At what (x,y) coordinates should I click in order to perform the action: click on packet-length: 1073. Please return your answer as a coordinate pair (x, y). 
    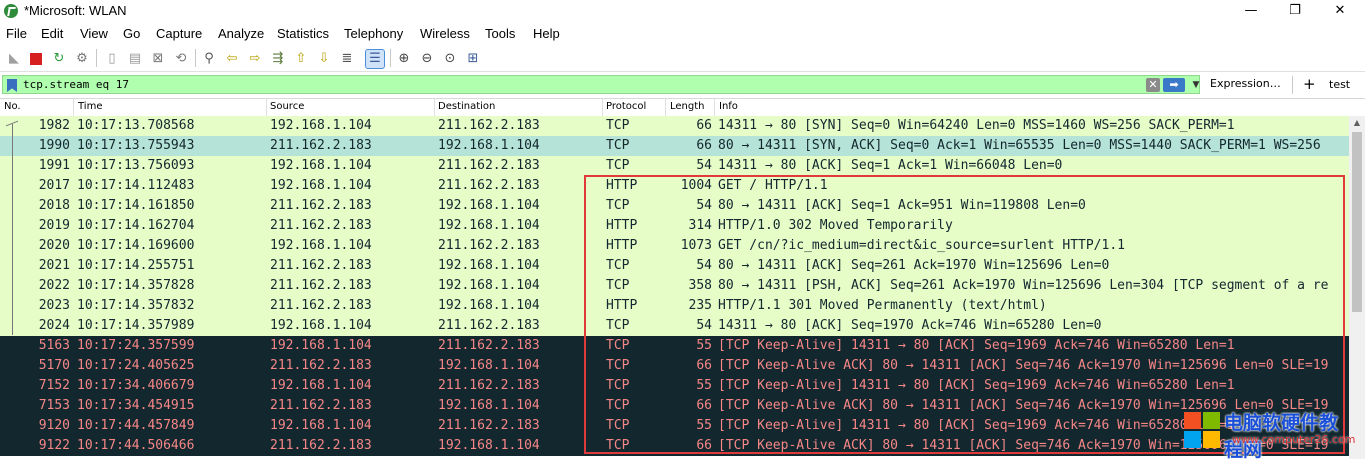
    Looking at the image, I should click on (696, 245).